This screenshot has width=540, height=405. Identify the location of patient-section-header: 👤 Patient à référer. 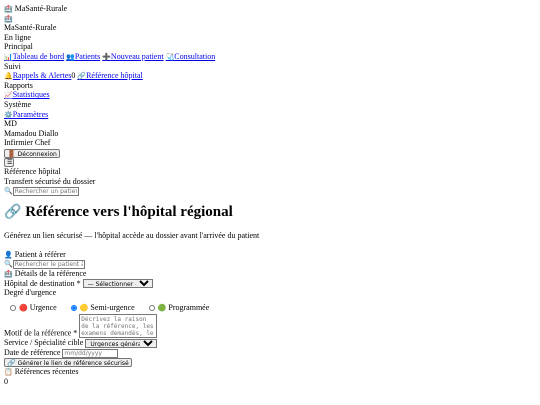
(272, 255).